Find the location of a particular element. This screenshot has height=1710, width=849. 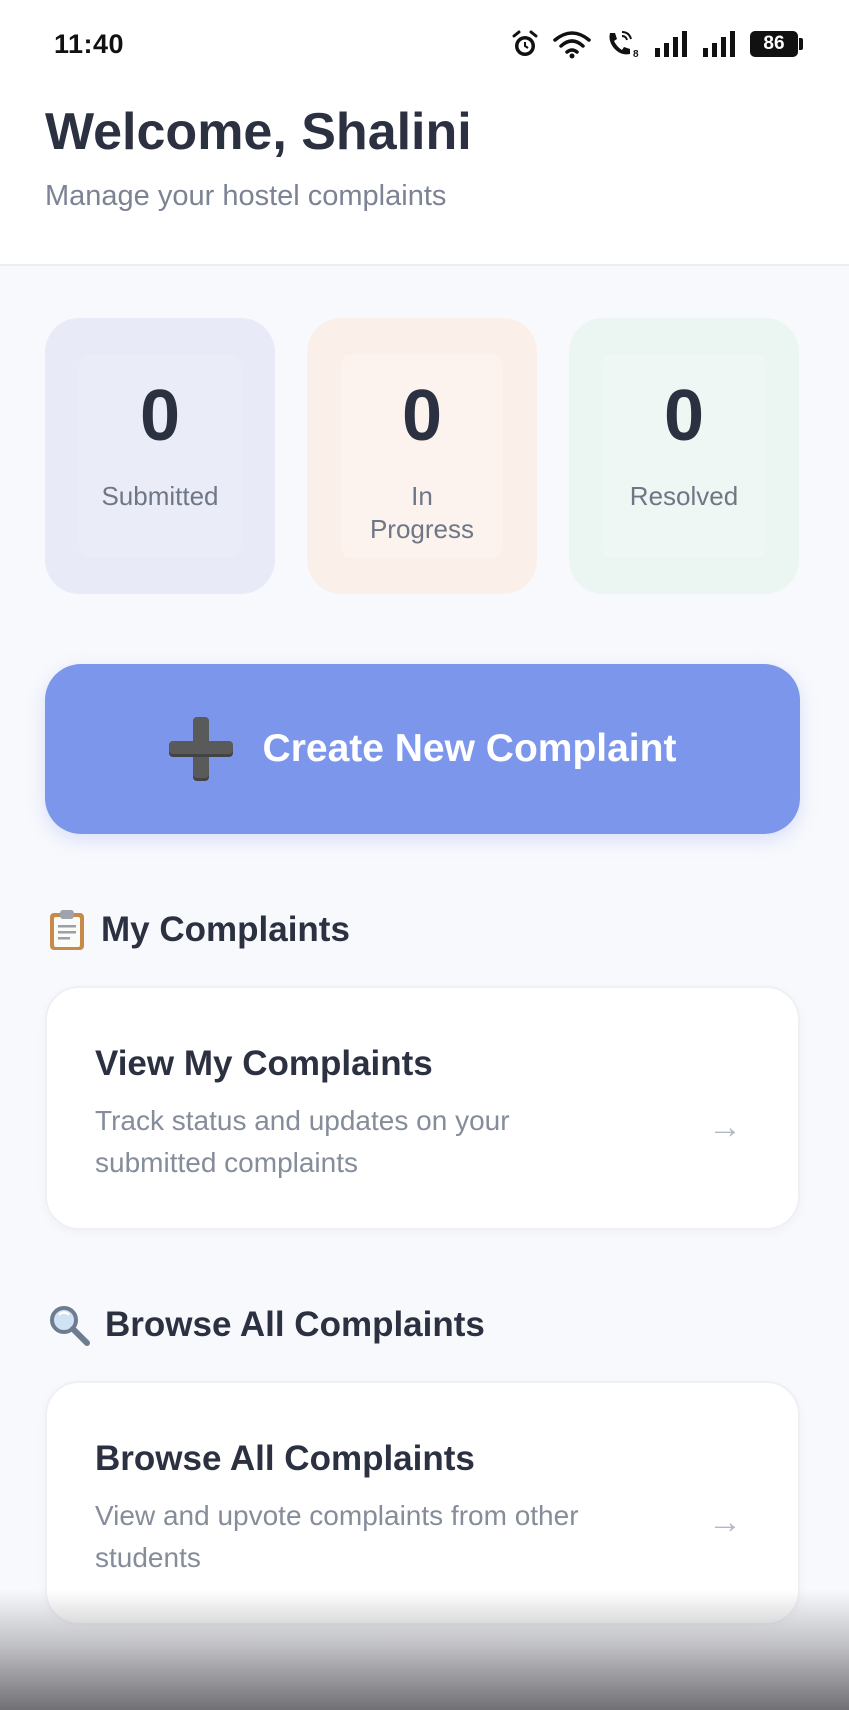

section-heading-label: My Complaints is located at coordinates (225, 929).